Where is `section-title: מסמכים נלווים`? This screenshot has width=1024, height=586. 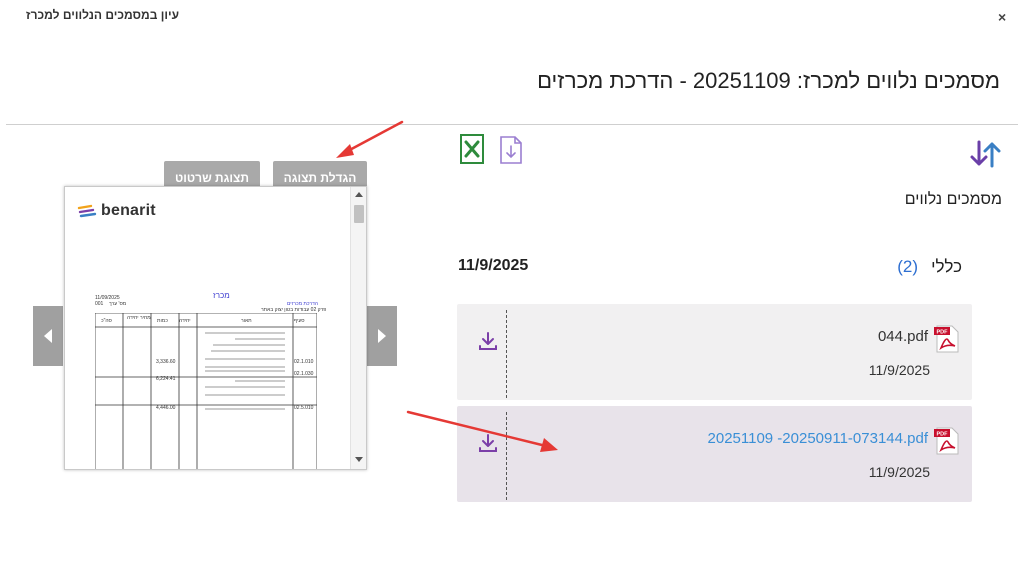 section-title: מסמכים נלווים is located at coordinates (953, 199).